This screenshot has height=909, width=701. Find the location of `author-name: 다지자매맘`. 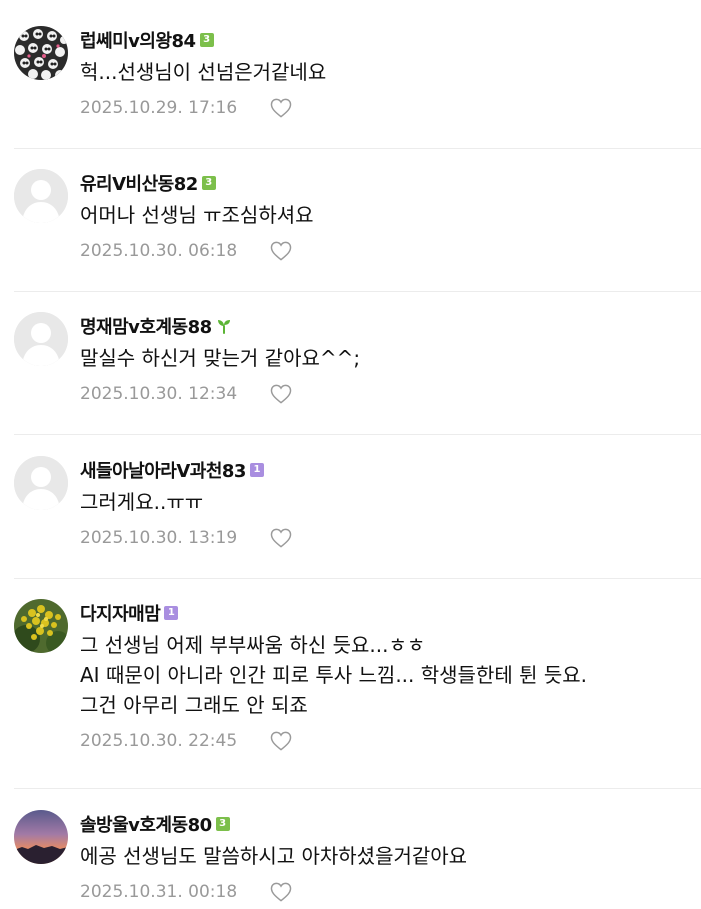

author-name: 다지자매맘 is located at coordinates (120, 613).